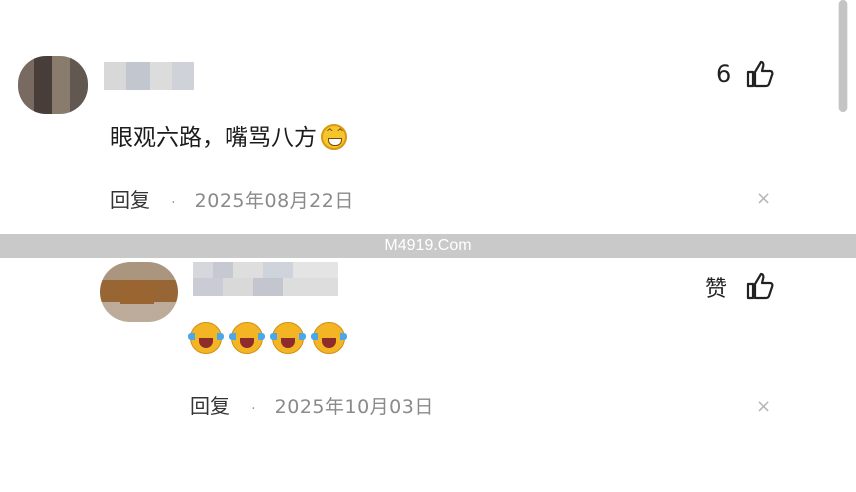 Image resolution: width=856 pixels, height=492 pixels. What do you see at coordinates (274, 201) in the screenshot?
I see `comment-date: 2025年08月22日` at bounding box center [274, 201].